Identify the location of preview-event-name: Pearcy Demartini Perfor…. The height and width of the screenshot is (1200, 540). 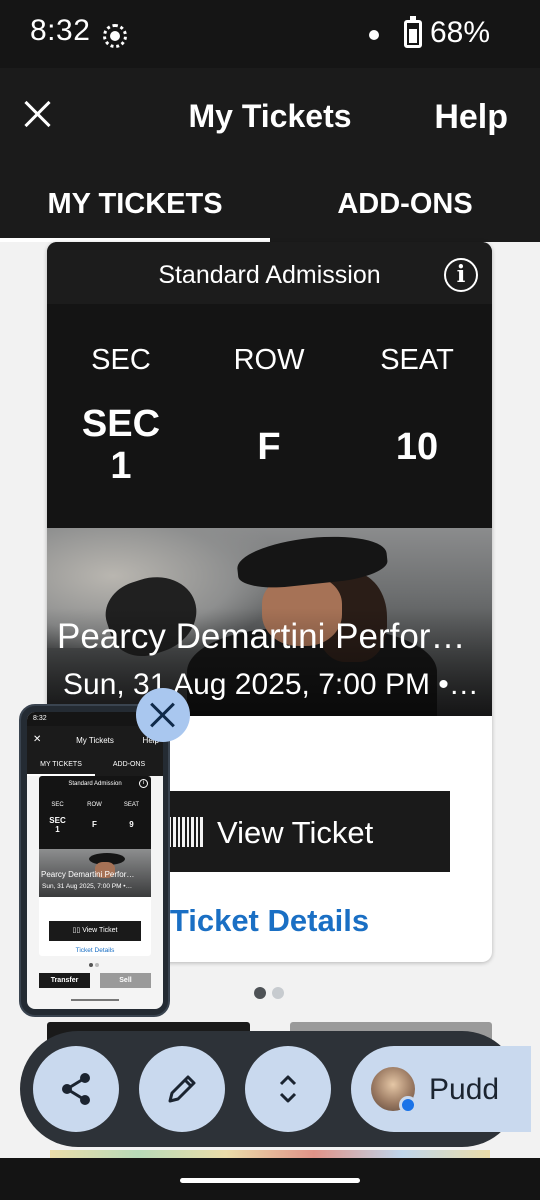
(88, 874).